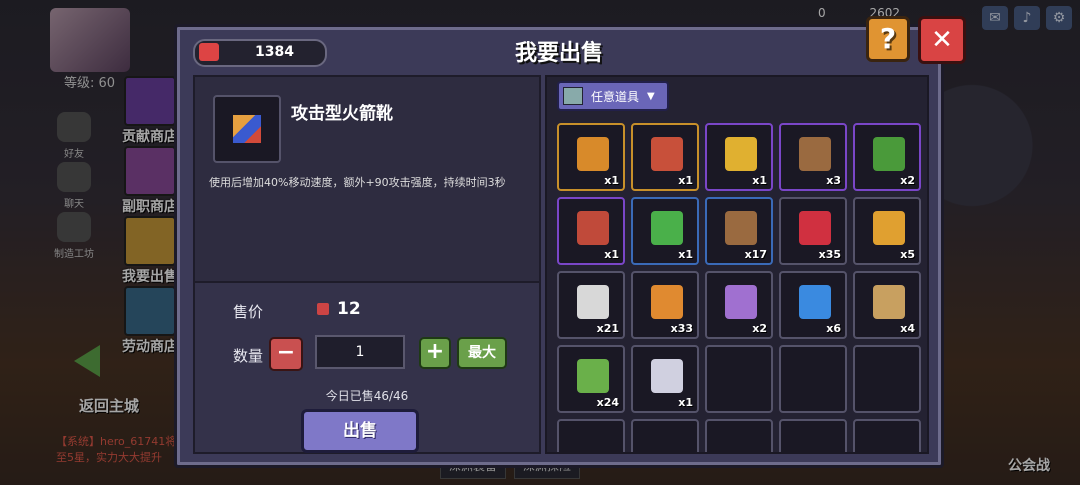 Image resolution: width=1080 pixels, height=485 pixels. I want to click on item-count: x17, so click(755, 254).